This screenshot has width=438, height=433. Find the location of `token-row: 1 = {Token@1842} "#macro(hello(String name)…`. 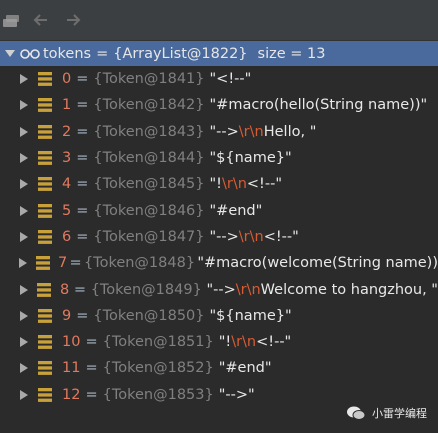

token-row: 1 = {Token@1842} "#macro(hello(String name)… is located at coordinates (219, 105).